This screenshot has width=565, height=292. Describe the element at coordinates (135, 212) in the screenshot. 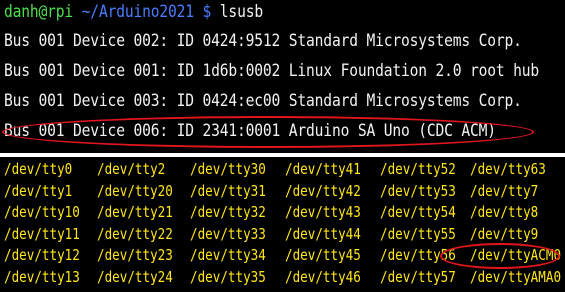

I see `dev-entry: /dev/tty21` at that location.